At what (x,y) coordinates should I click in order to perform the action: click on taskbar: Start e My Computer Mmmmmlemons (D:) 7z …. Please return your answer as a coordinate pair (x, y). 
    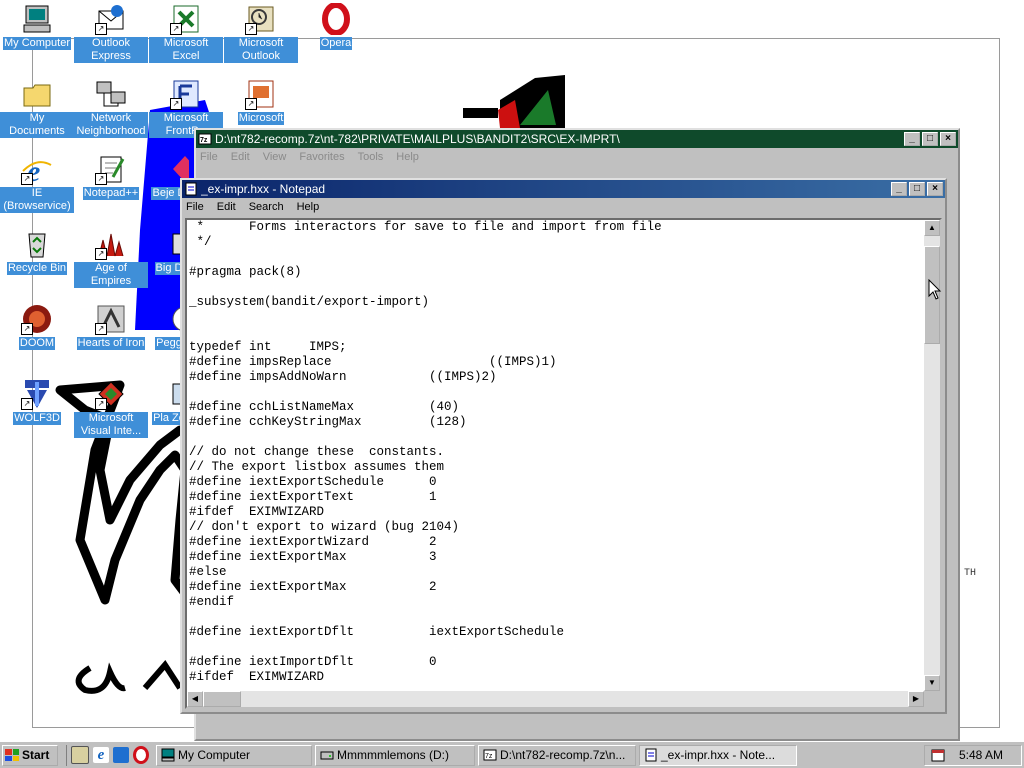
    Looking at the image, I should click on (512, 754).